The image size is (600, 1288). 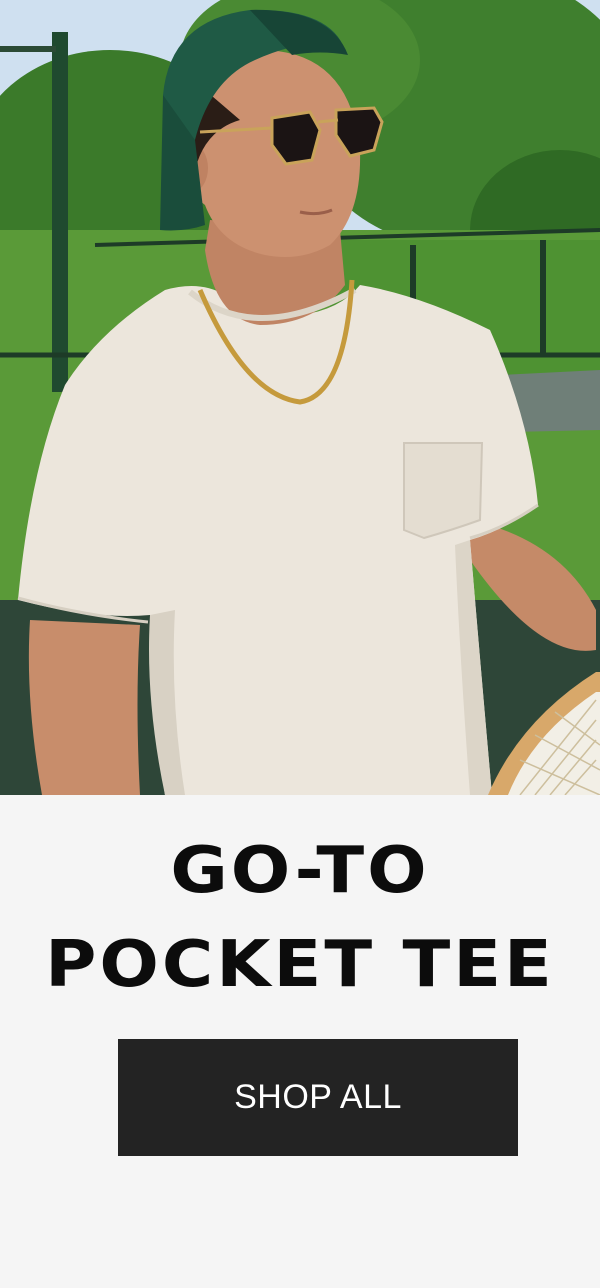 I want to click on headline: GO-TO POCKET TEE, so click(x=300, y=917).